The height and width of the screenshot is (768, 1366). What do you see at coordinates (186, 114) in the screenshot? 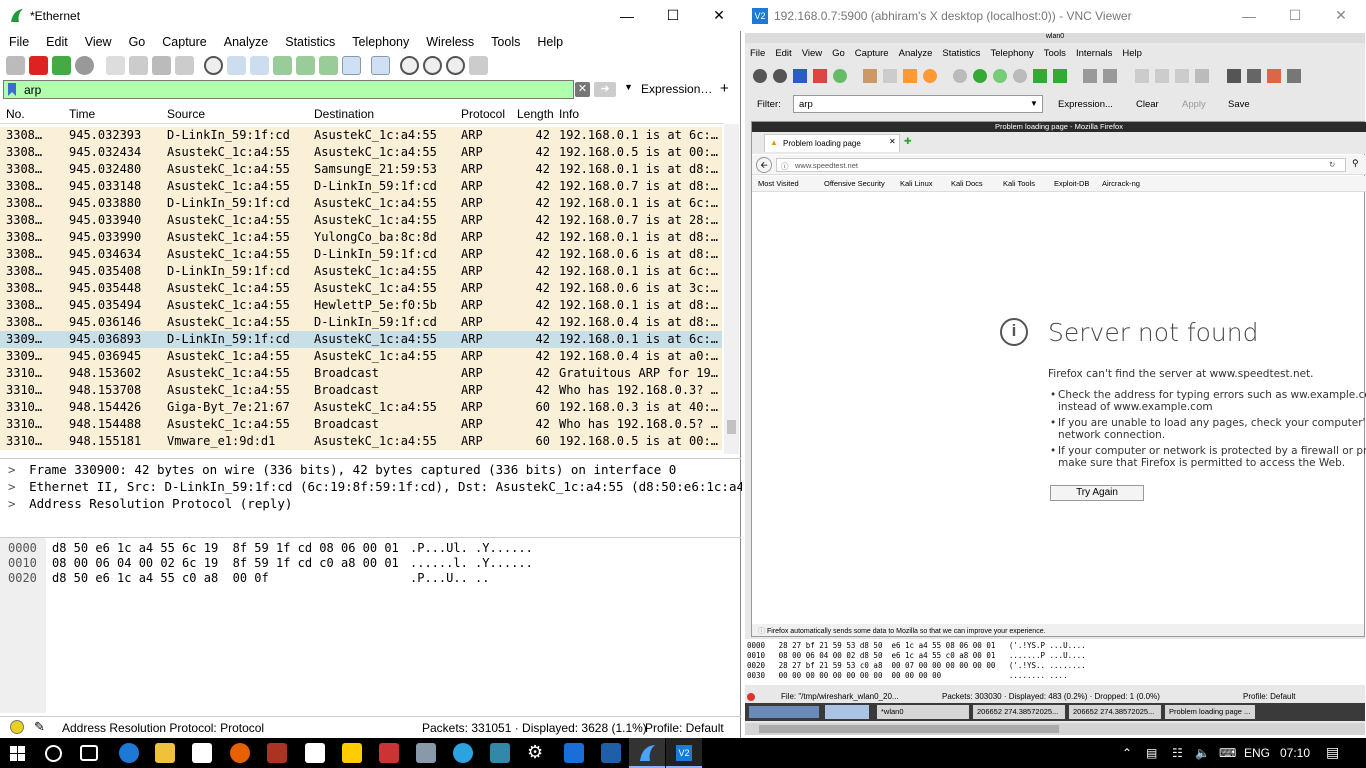
I see `column-header: Source` at bounding box center [186, 114].